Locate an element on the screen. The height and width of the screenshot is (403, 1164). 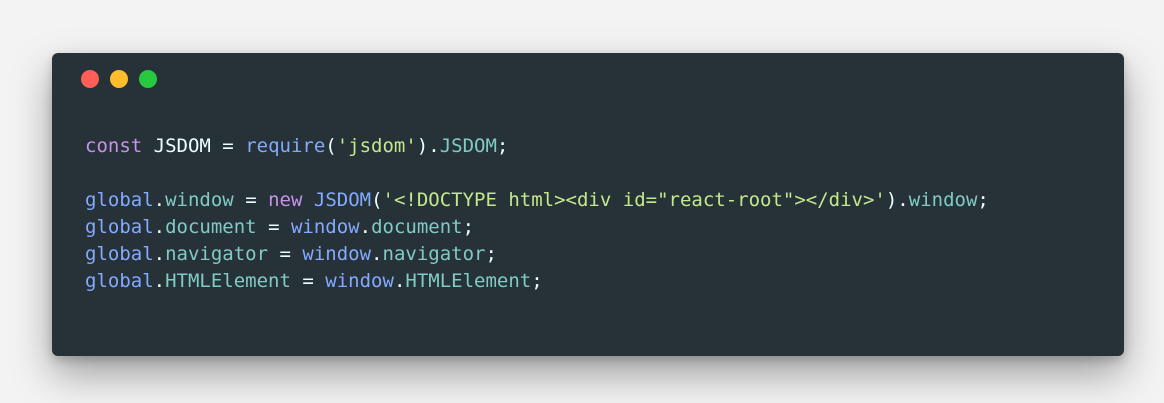
code-token-func: require is located at coordinates (285, 146).